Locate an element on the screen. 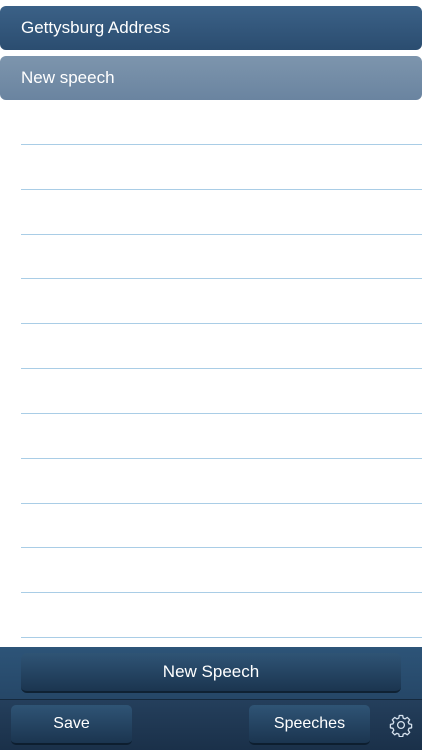 This screenshot has width=422, height=750. gear-icon is located at coordinates (401, 725).